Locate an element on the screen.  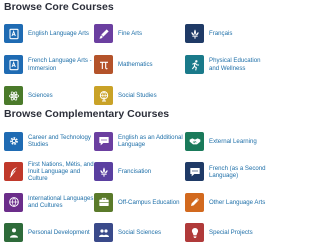
course-label: Personal Development is located at coordinates (59, 233).